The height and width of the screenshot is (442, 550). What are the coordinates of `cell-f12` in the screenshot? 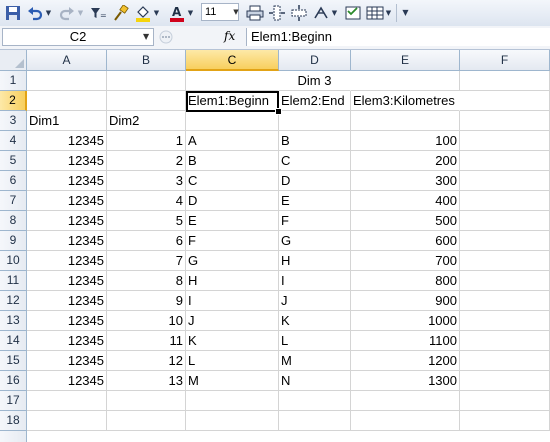 It's located at (505, 301).